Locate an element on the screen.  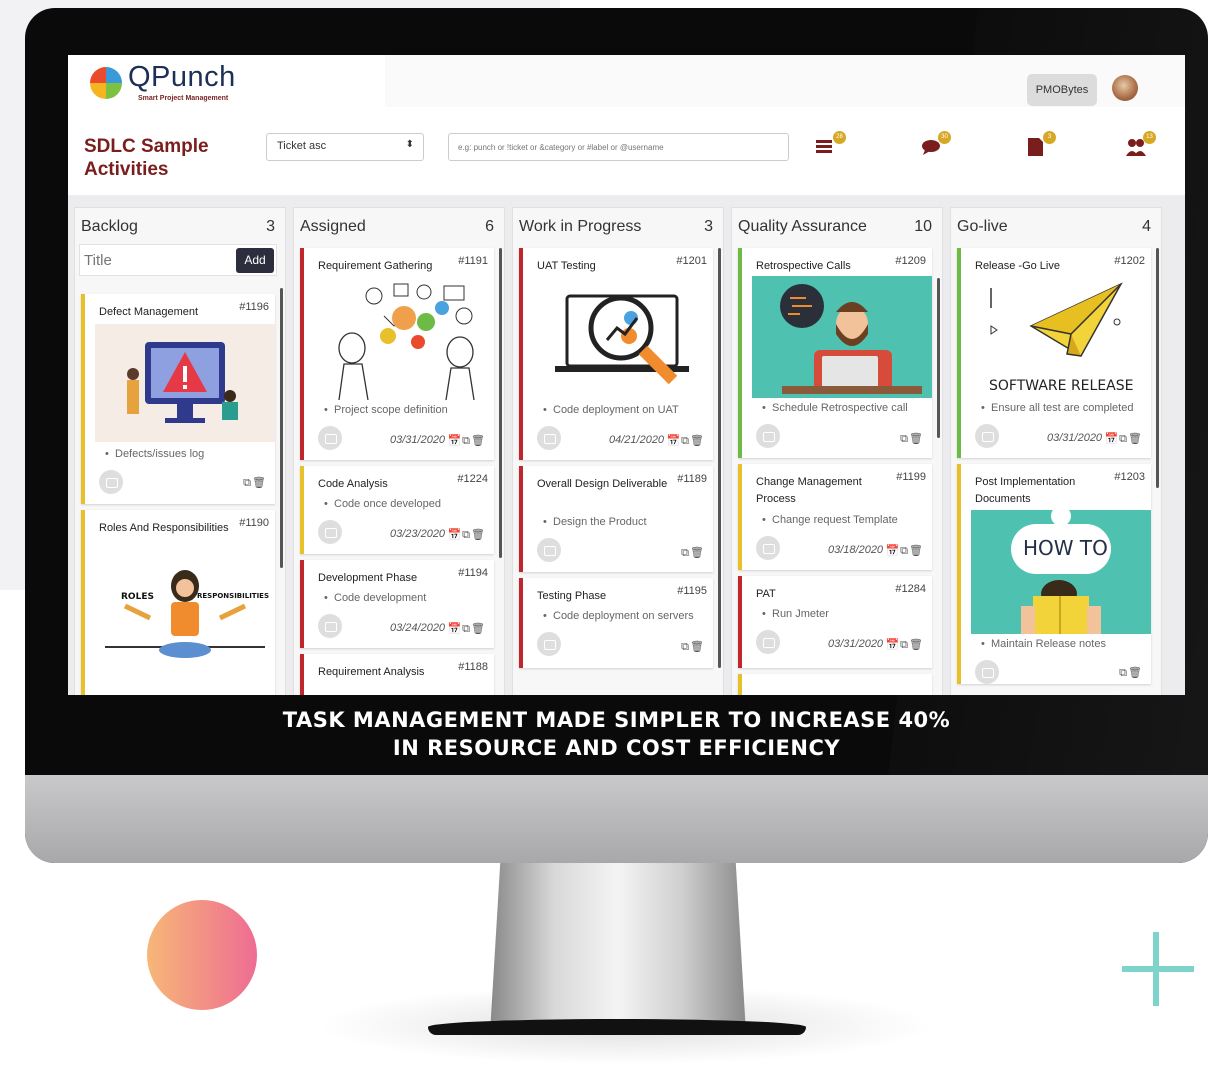
search-field is located at coordinates (618, 147).